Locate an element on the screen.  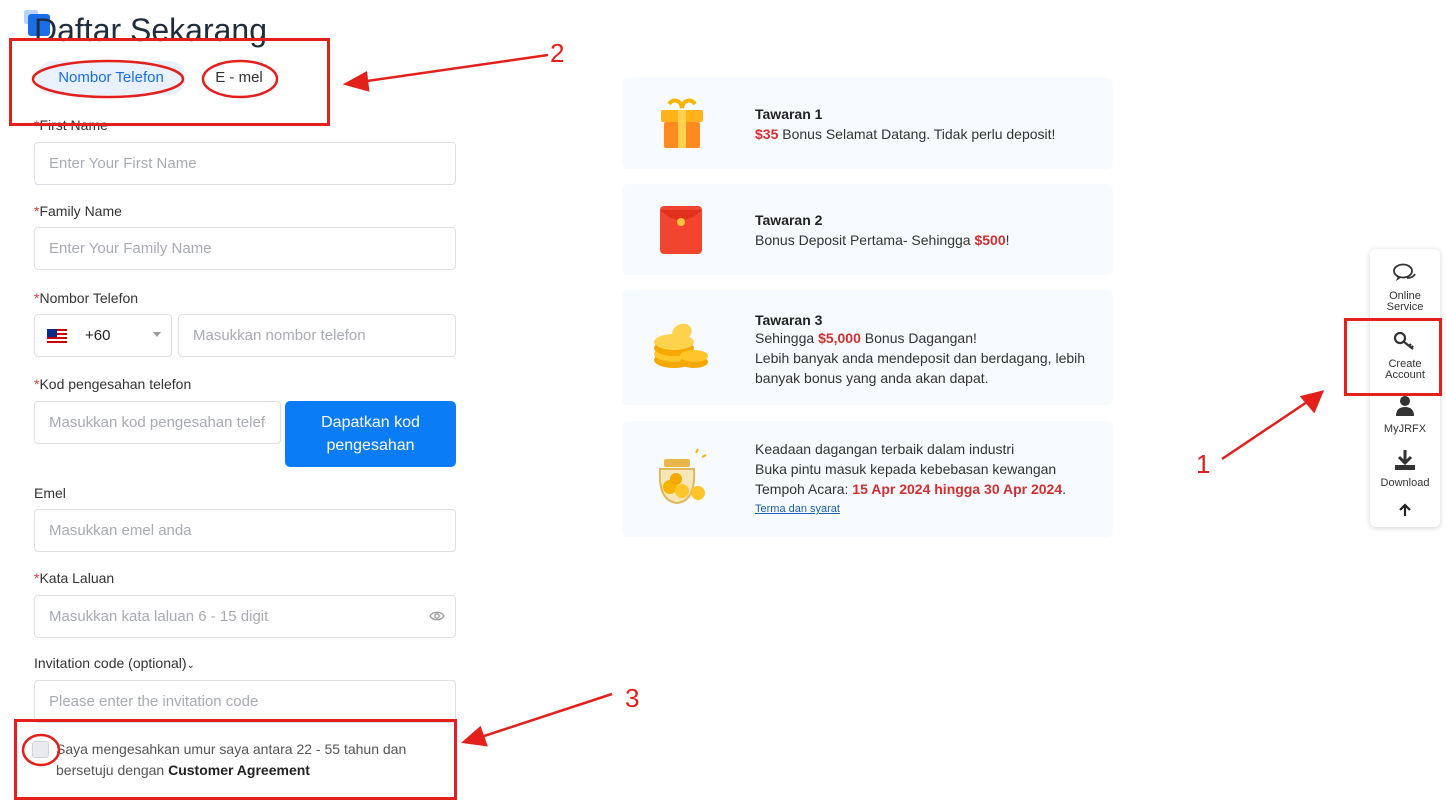
annotation-number-3: 3 is located at coordinates (632, 698).